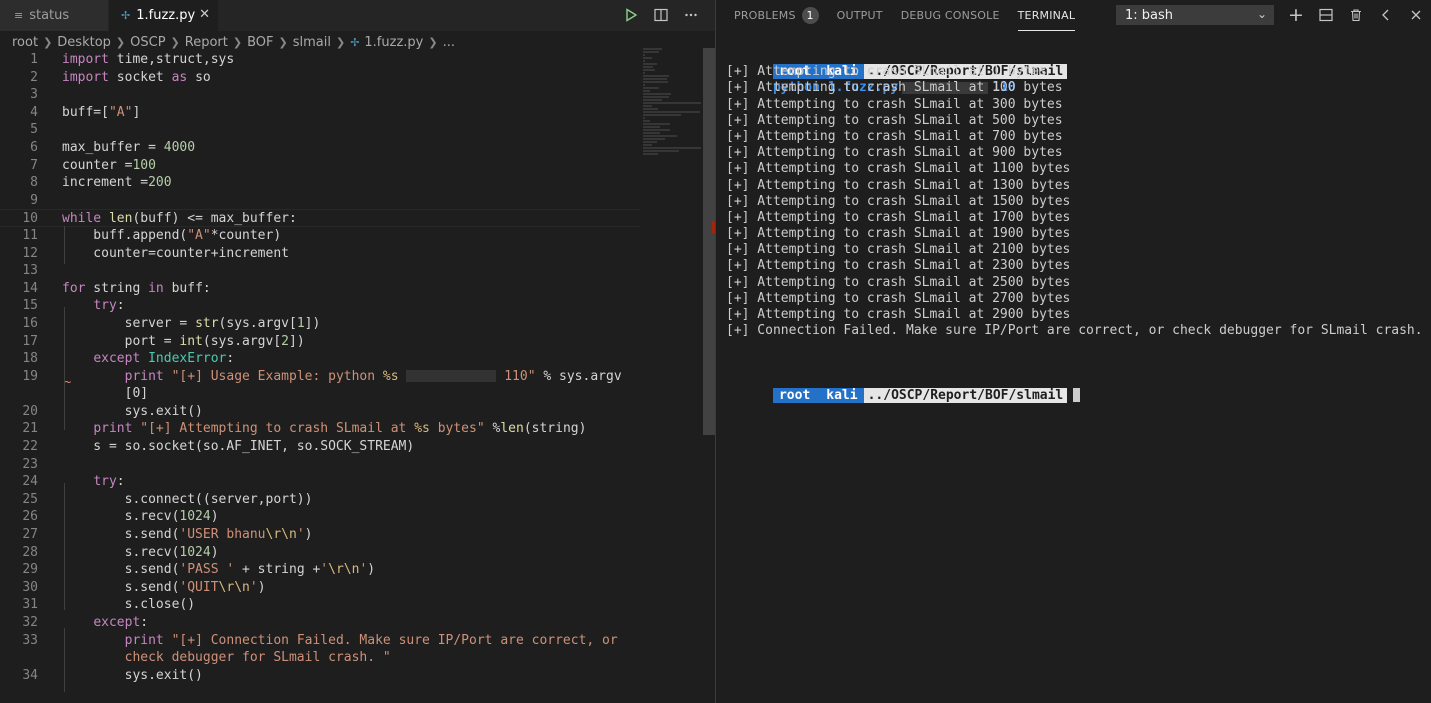 The image size is (1431, 703). What do you see at coordinates (320, 254) in the screenshot?
I see `code-line: 12 counter=counter+increment` at bounding box center [320, 254].